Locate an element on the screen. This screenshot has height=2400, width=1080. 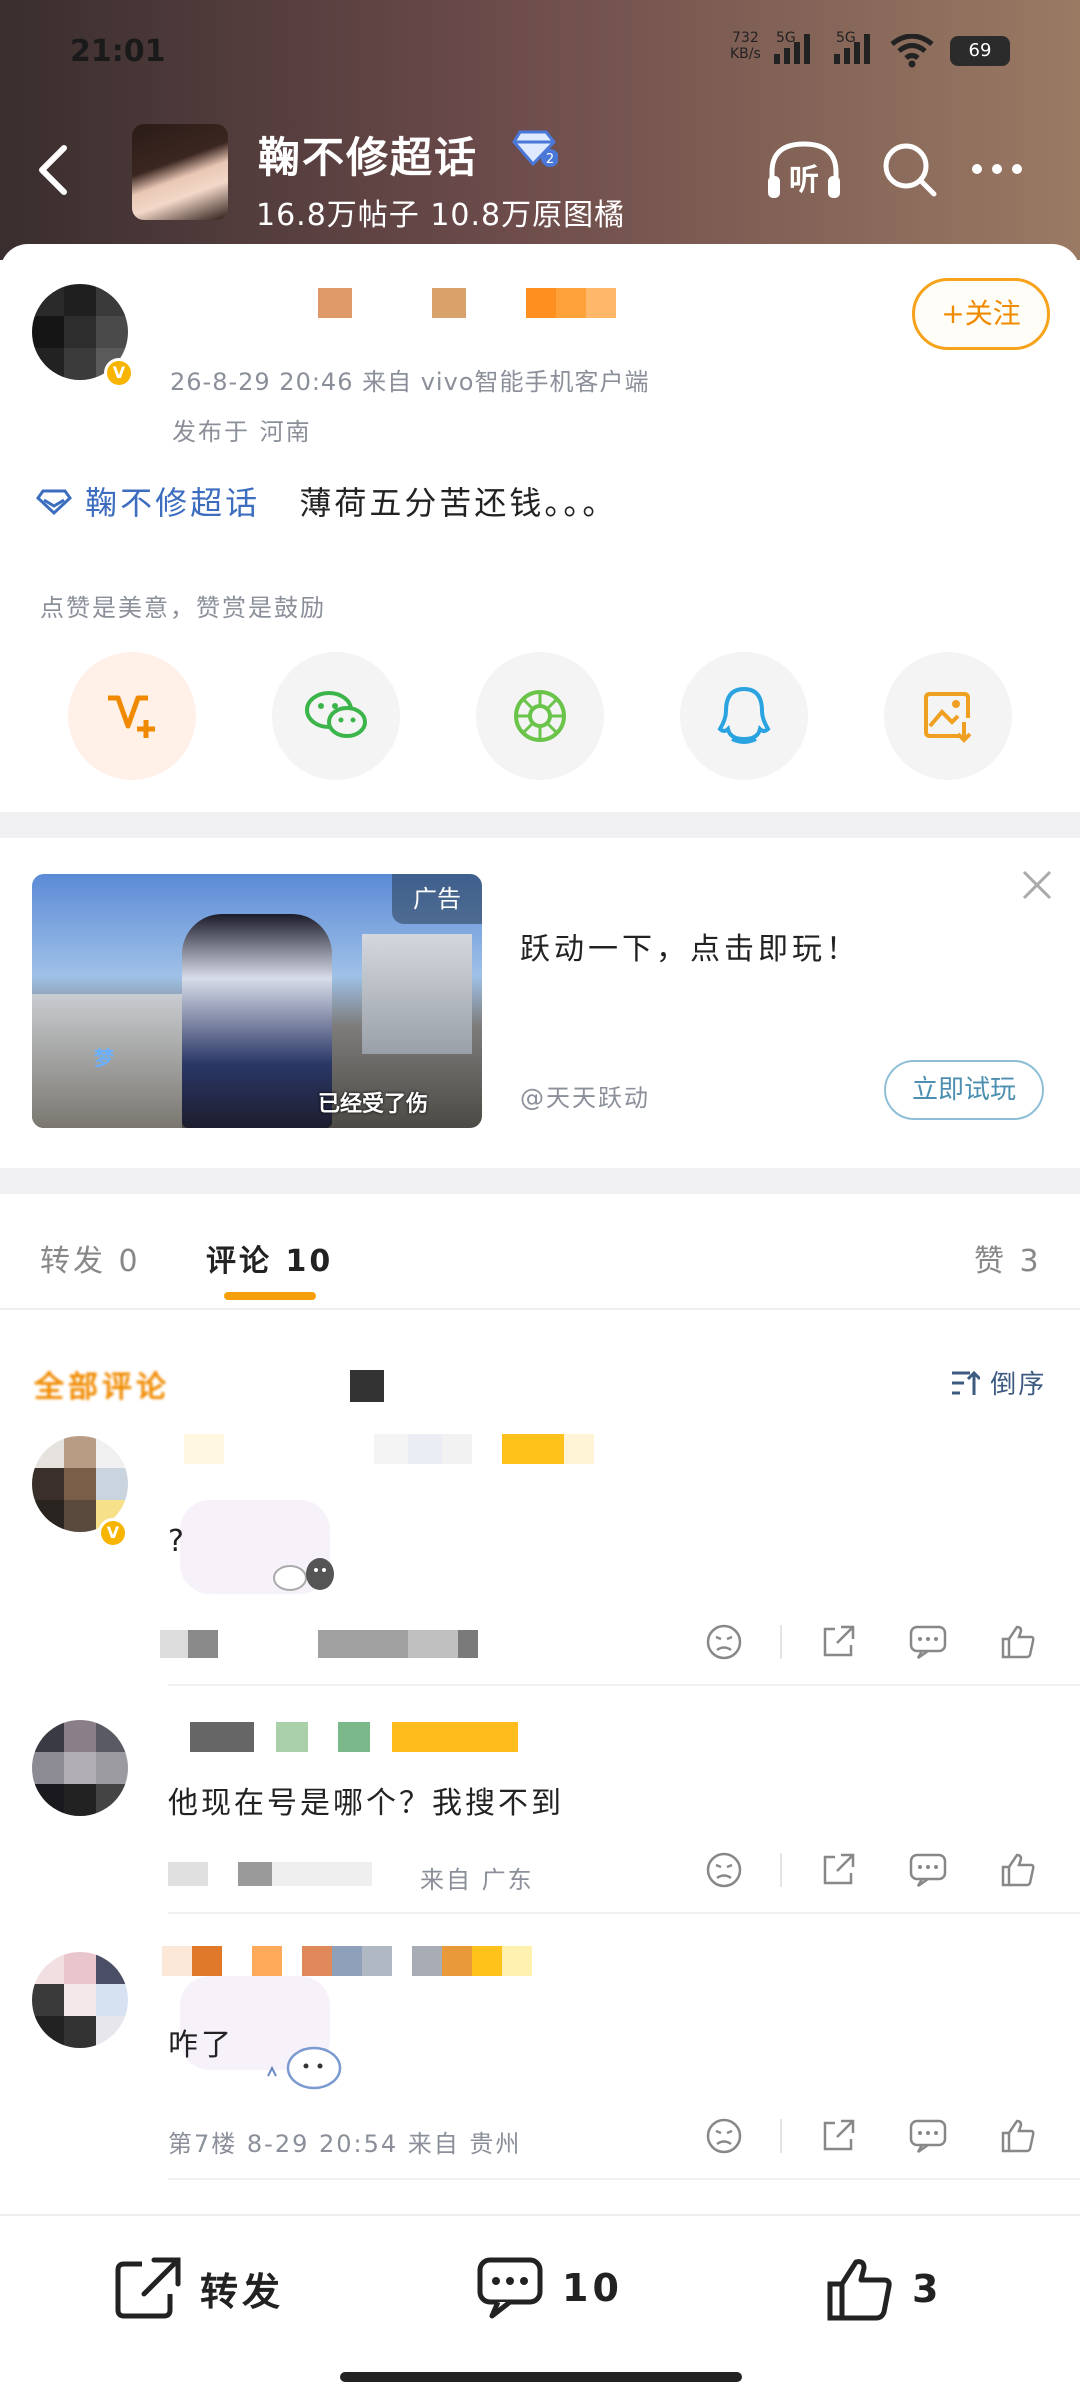
tab-repost: 转发 0 is located at coordinates (90, 1258).